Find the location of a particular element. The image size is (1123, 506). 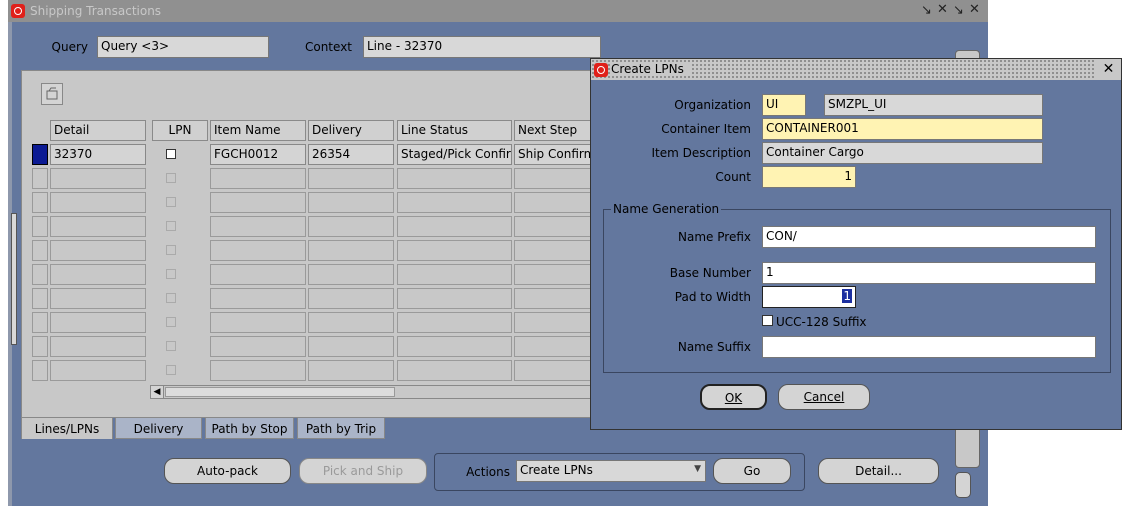

folder-tool-button is located at coordinates (52, 94).